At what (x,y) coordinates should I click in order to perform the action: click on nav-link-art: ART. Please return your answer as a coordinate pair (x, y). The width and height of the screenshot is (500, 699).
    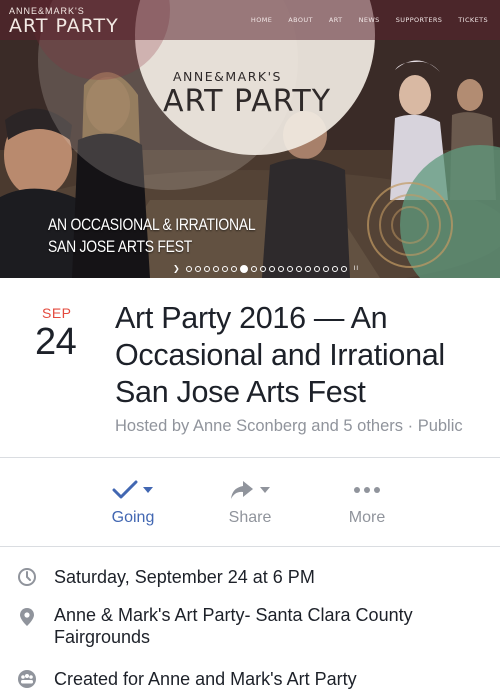
    Looking at the image, I should click on (328, 20).